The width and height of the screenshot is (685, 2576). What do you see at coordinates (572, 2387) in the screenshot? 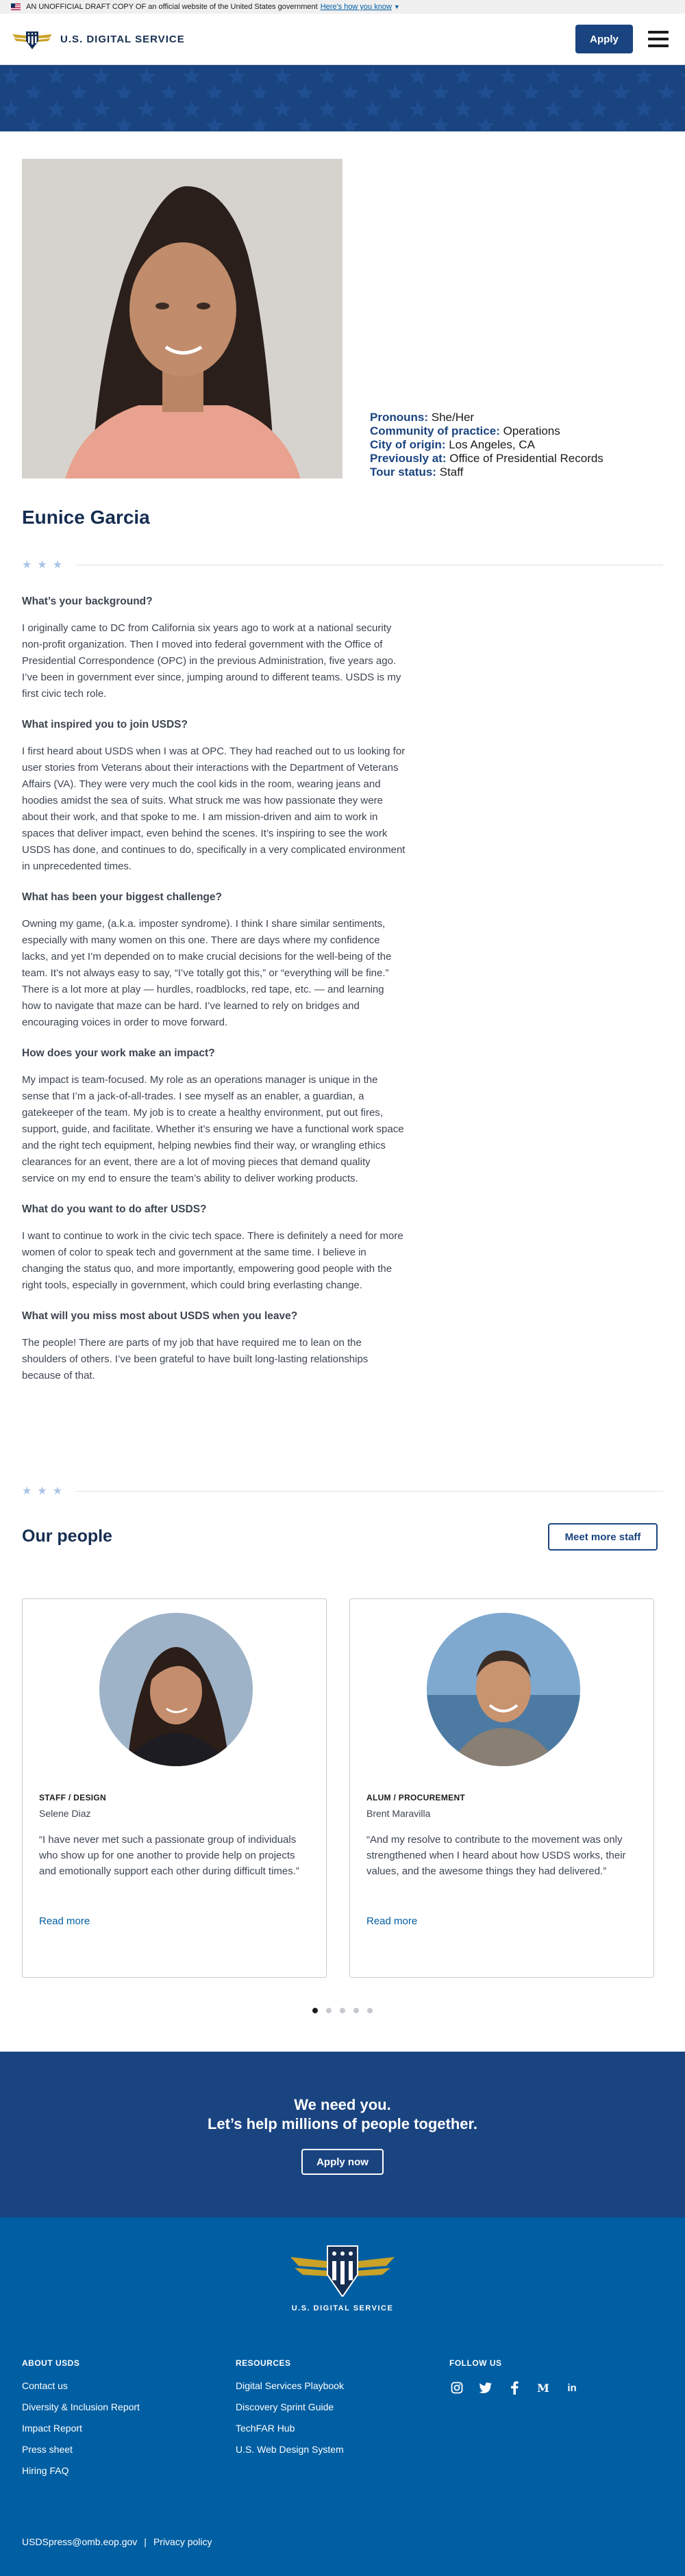
I see `linkedin-icon: in` at bounding box center [572, 2387].